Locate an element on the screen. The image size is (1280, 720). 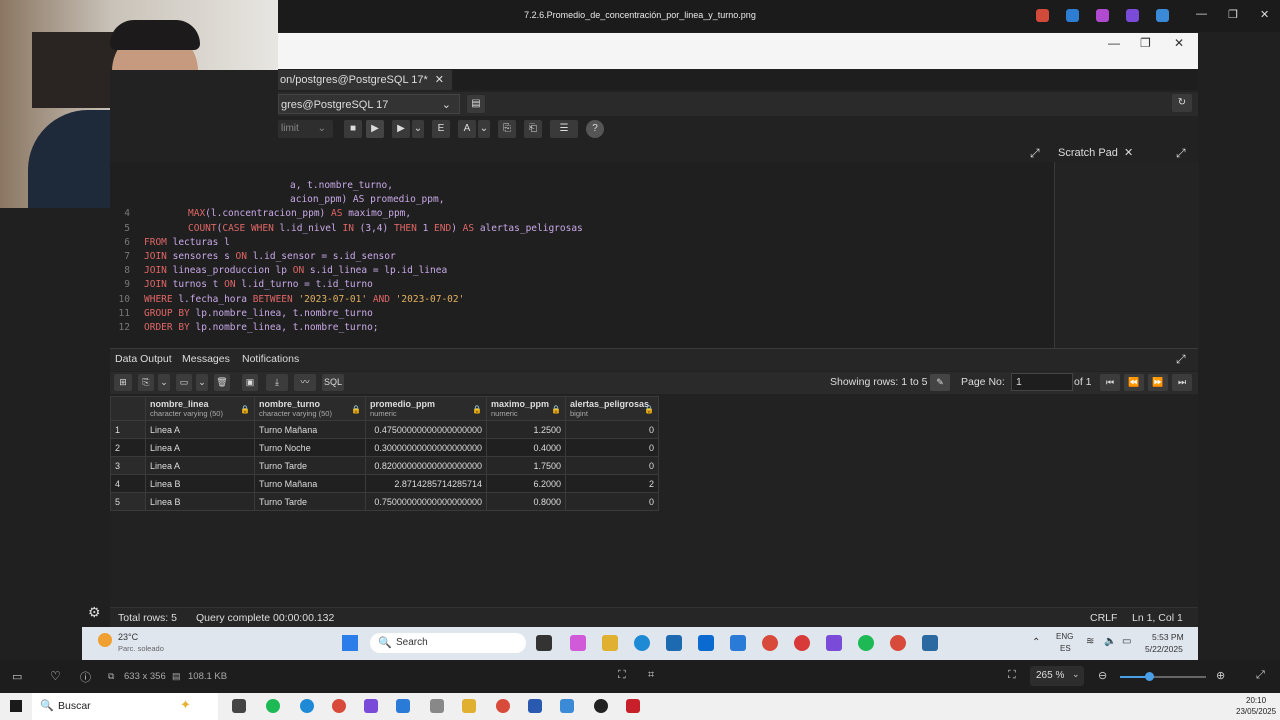
table-cell: 6.2000 is located at coordinates (526, 483).